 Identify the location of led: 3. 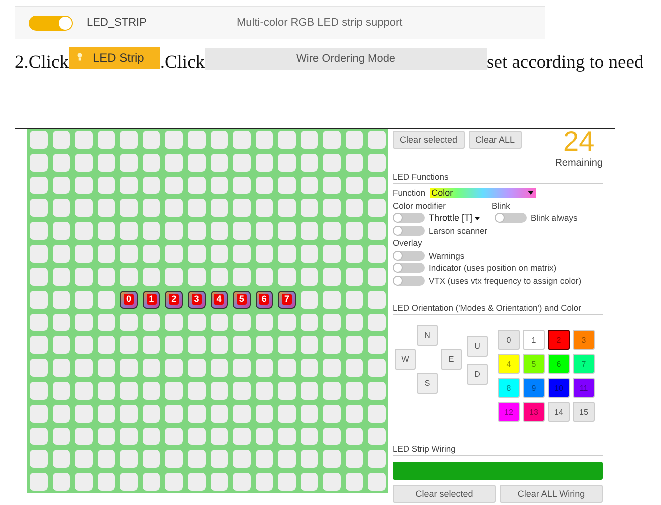
(197, 299).